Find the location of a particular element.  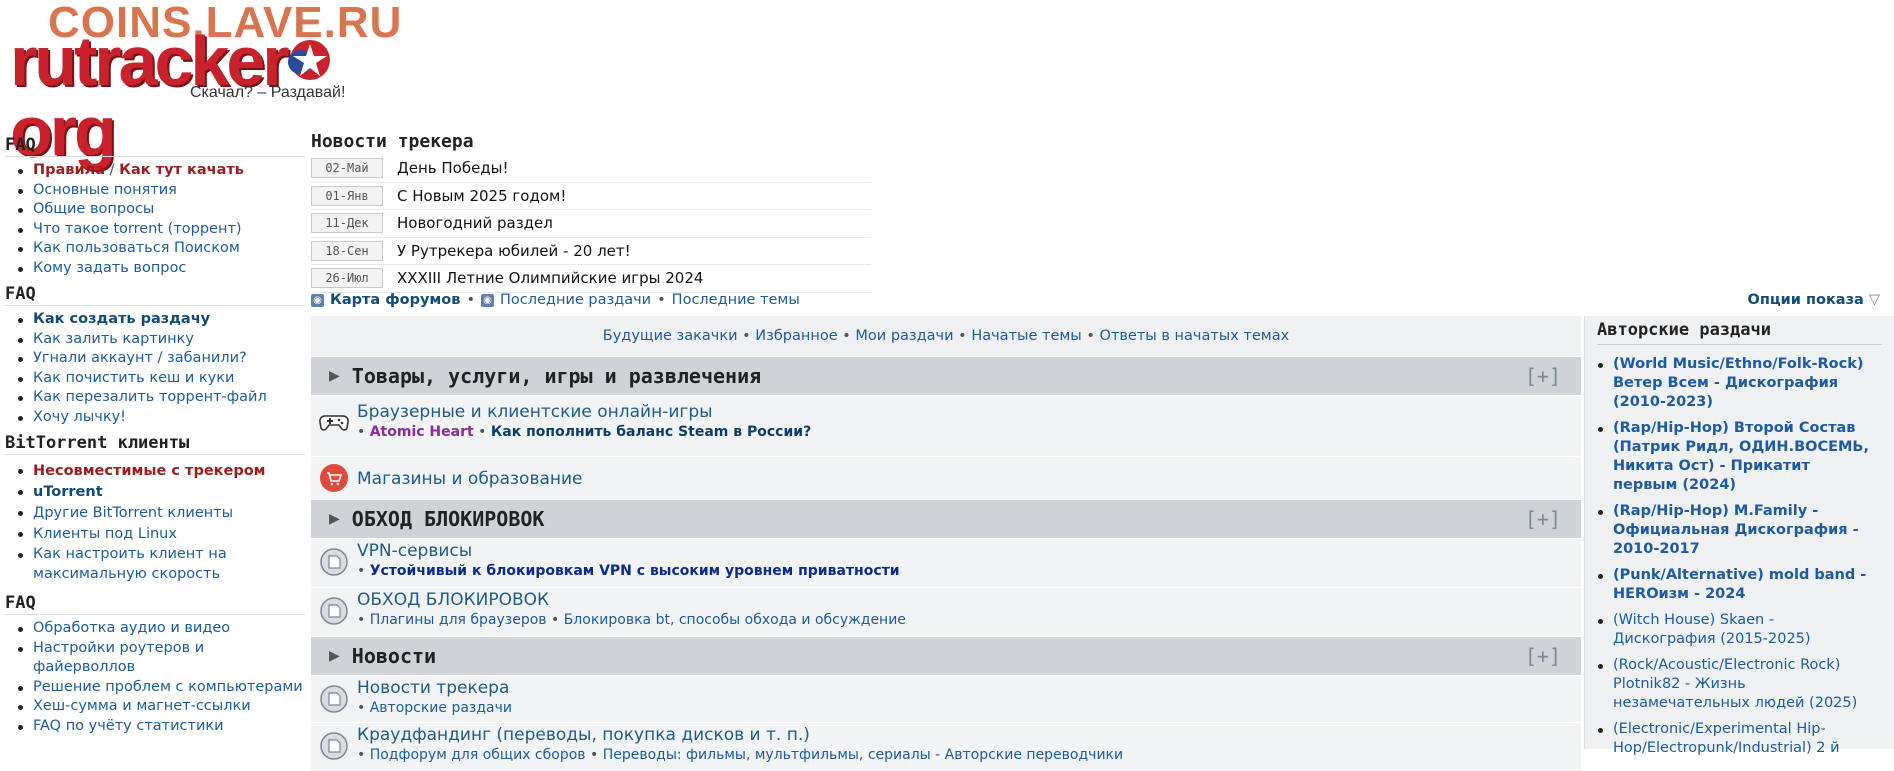

news-link: День Победы! is located at coordinates (453, 168).